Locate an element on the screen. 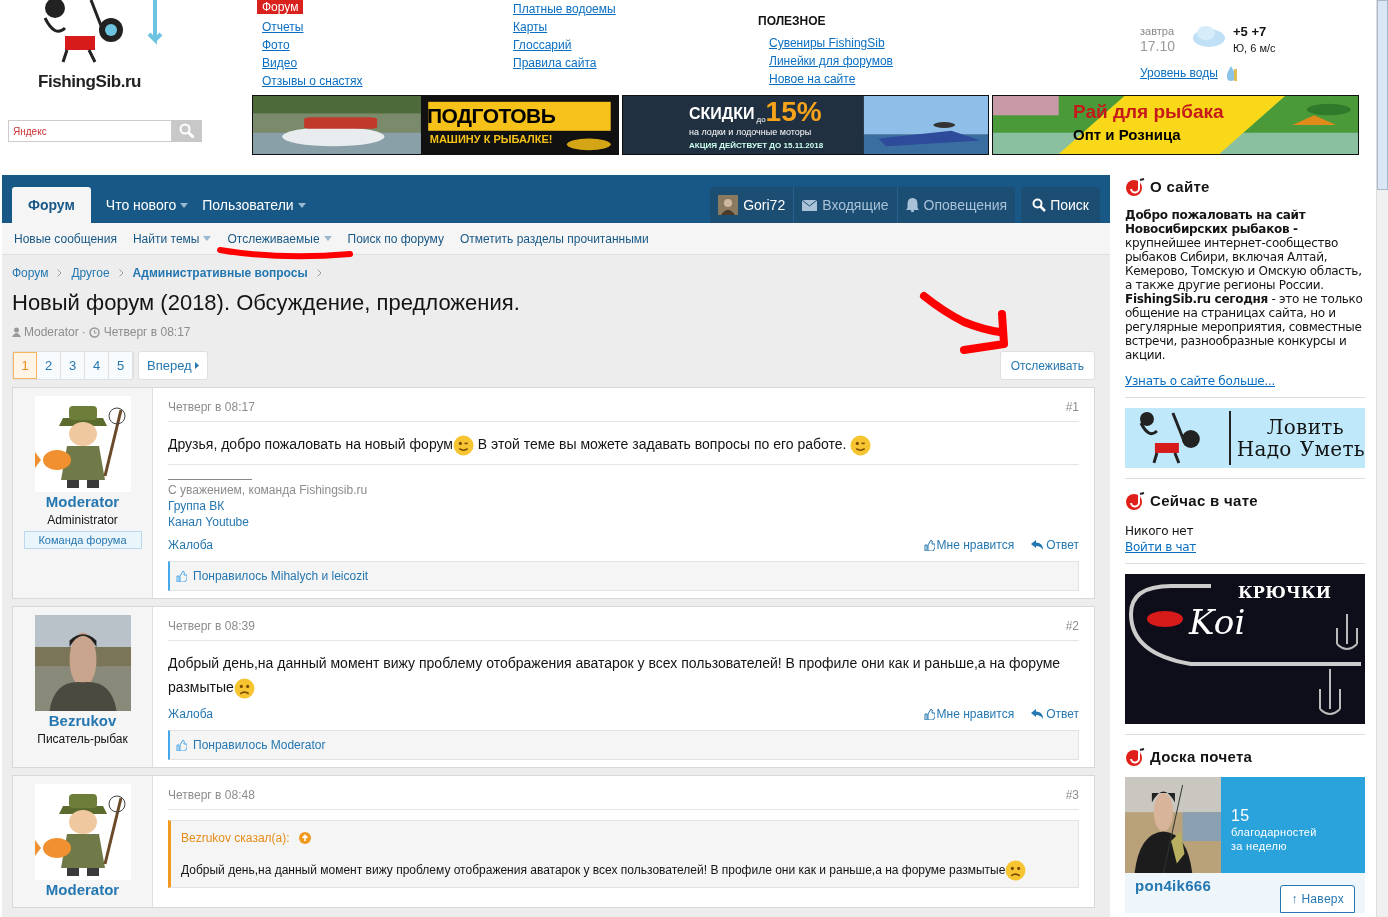  post-number: #3 is located at coordinates (1072, 795).